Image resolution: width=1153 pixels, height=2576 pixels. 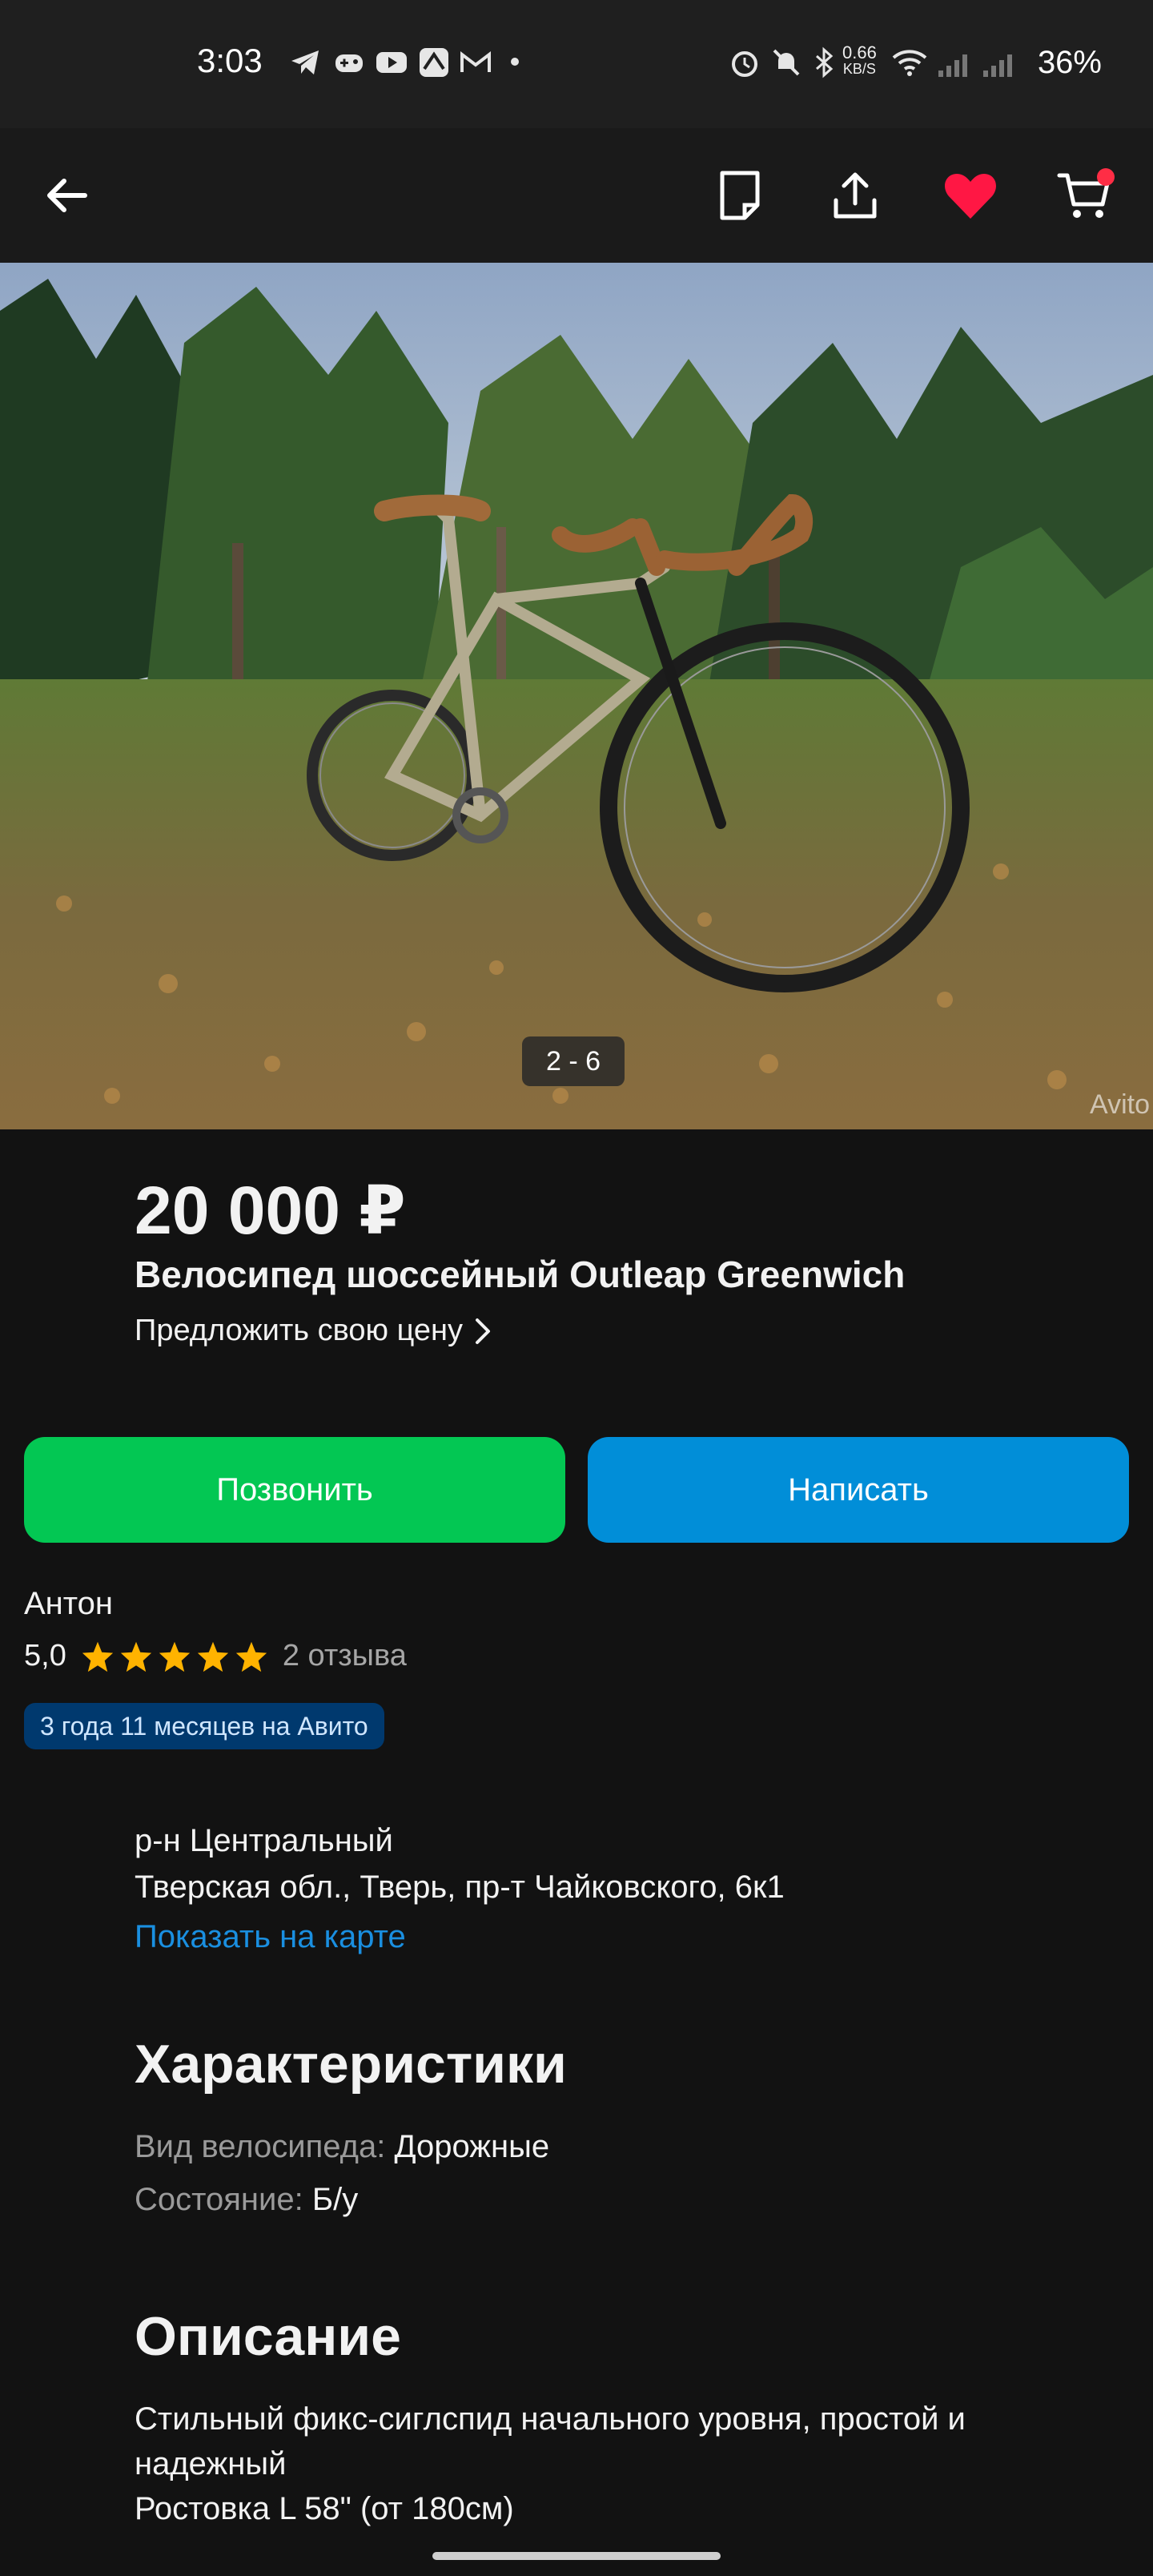 I want to click on chevron-right-icon, so click(x=483, y=1331).